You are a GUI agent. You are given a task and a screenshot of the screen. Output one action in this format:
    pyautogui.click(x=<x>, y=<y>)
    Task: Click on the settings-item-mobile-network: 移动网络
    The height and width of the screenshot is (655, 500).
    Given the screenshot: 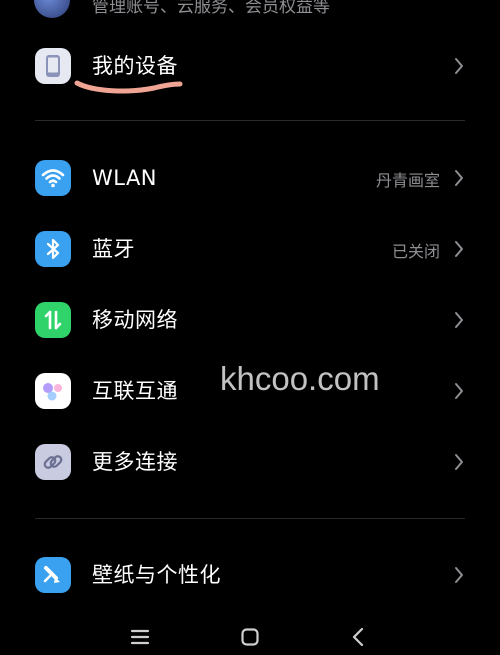 What is the action you would take?
    pyautogui.click(x=250, y=320)
    